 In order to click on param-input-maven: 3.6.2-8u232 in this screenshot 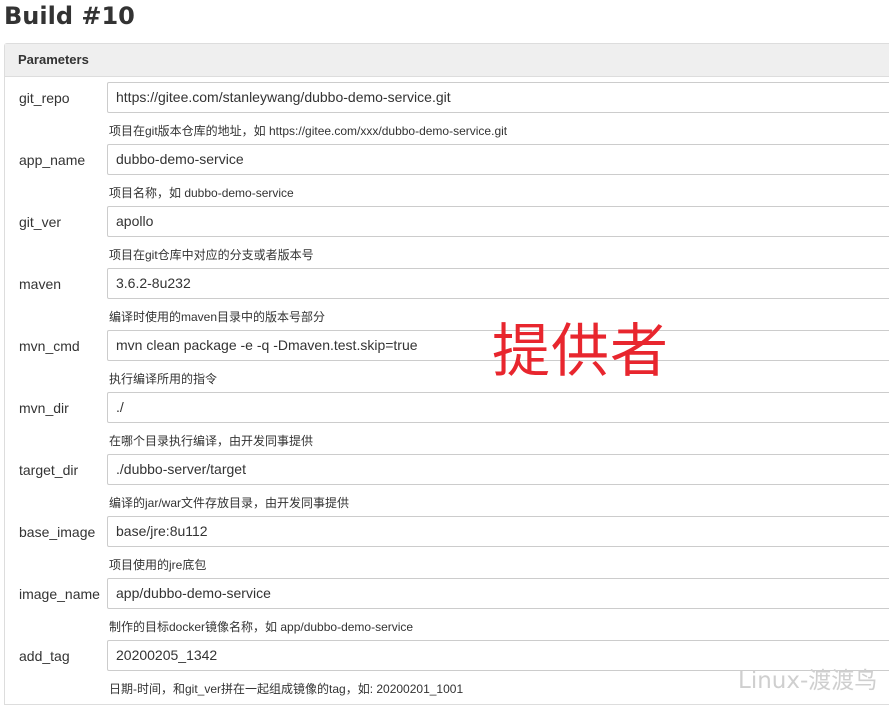, I will do `click(498, 283)`.